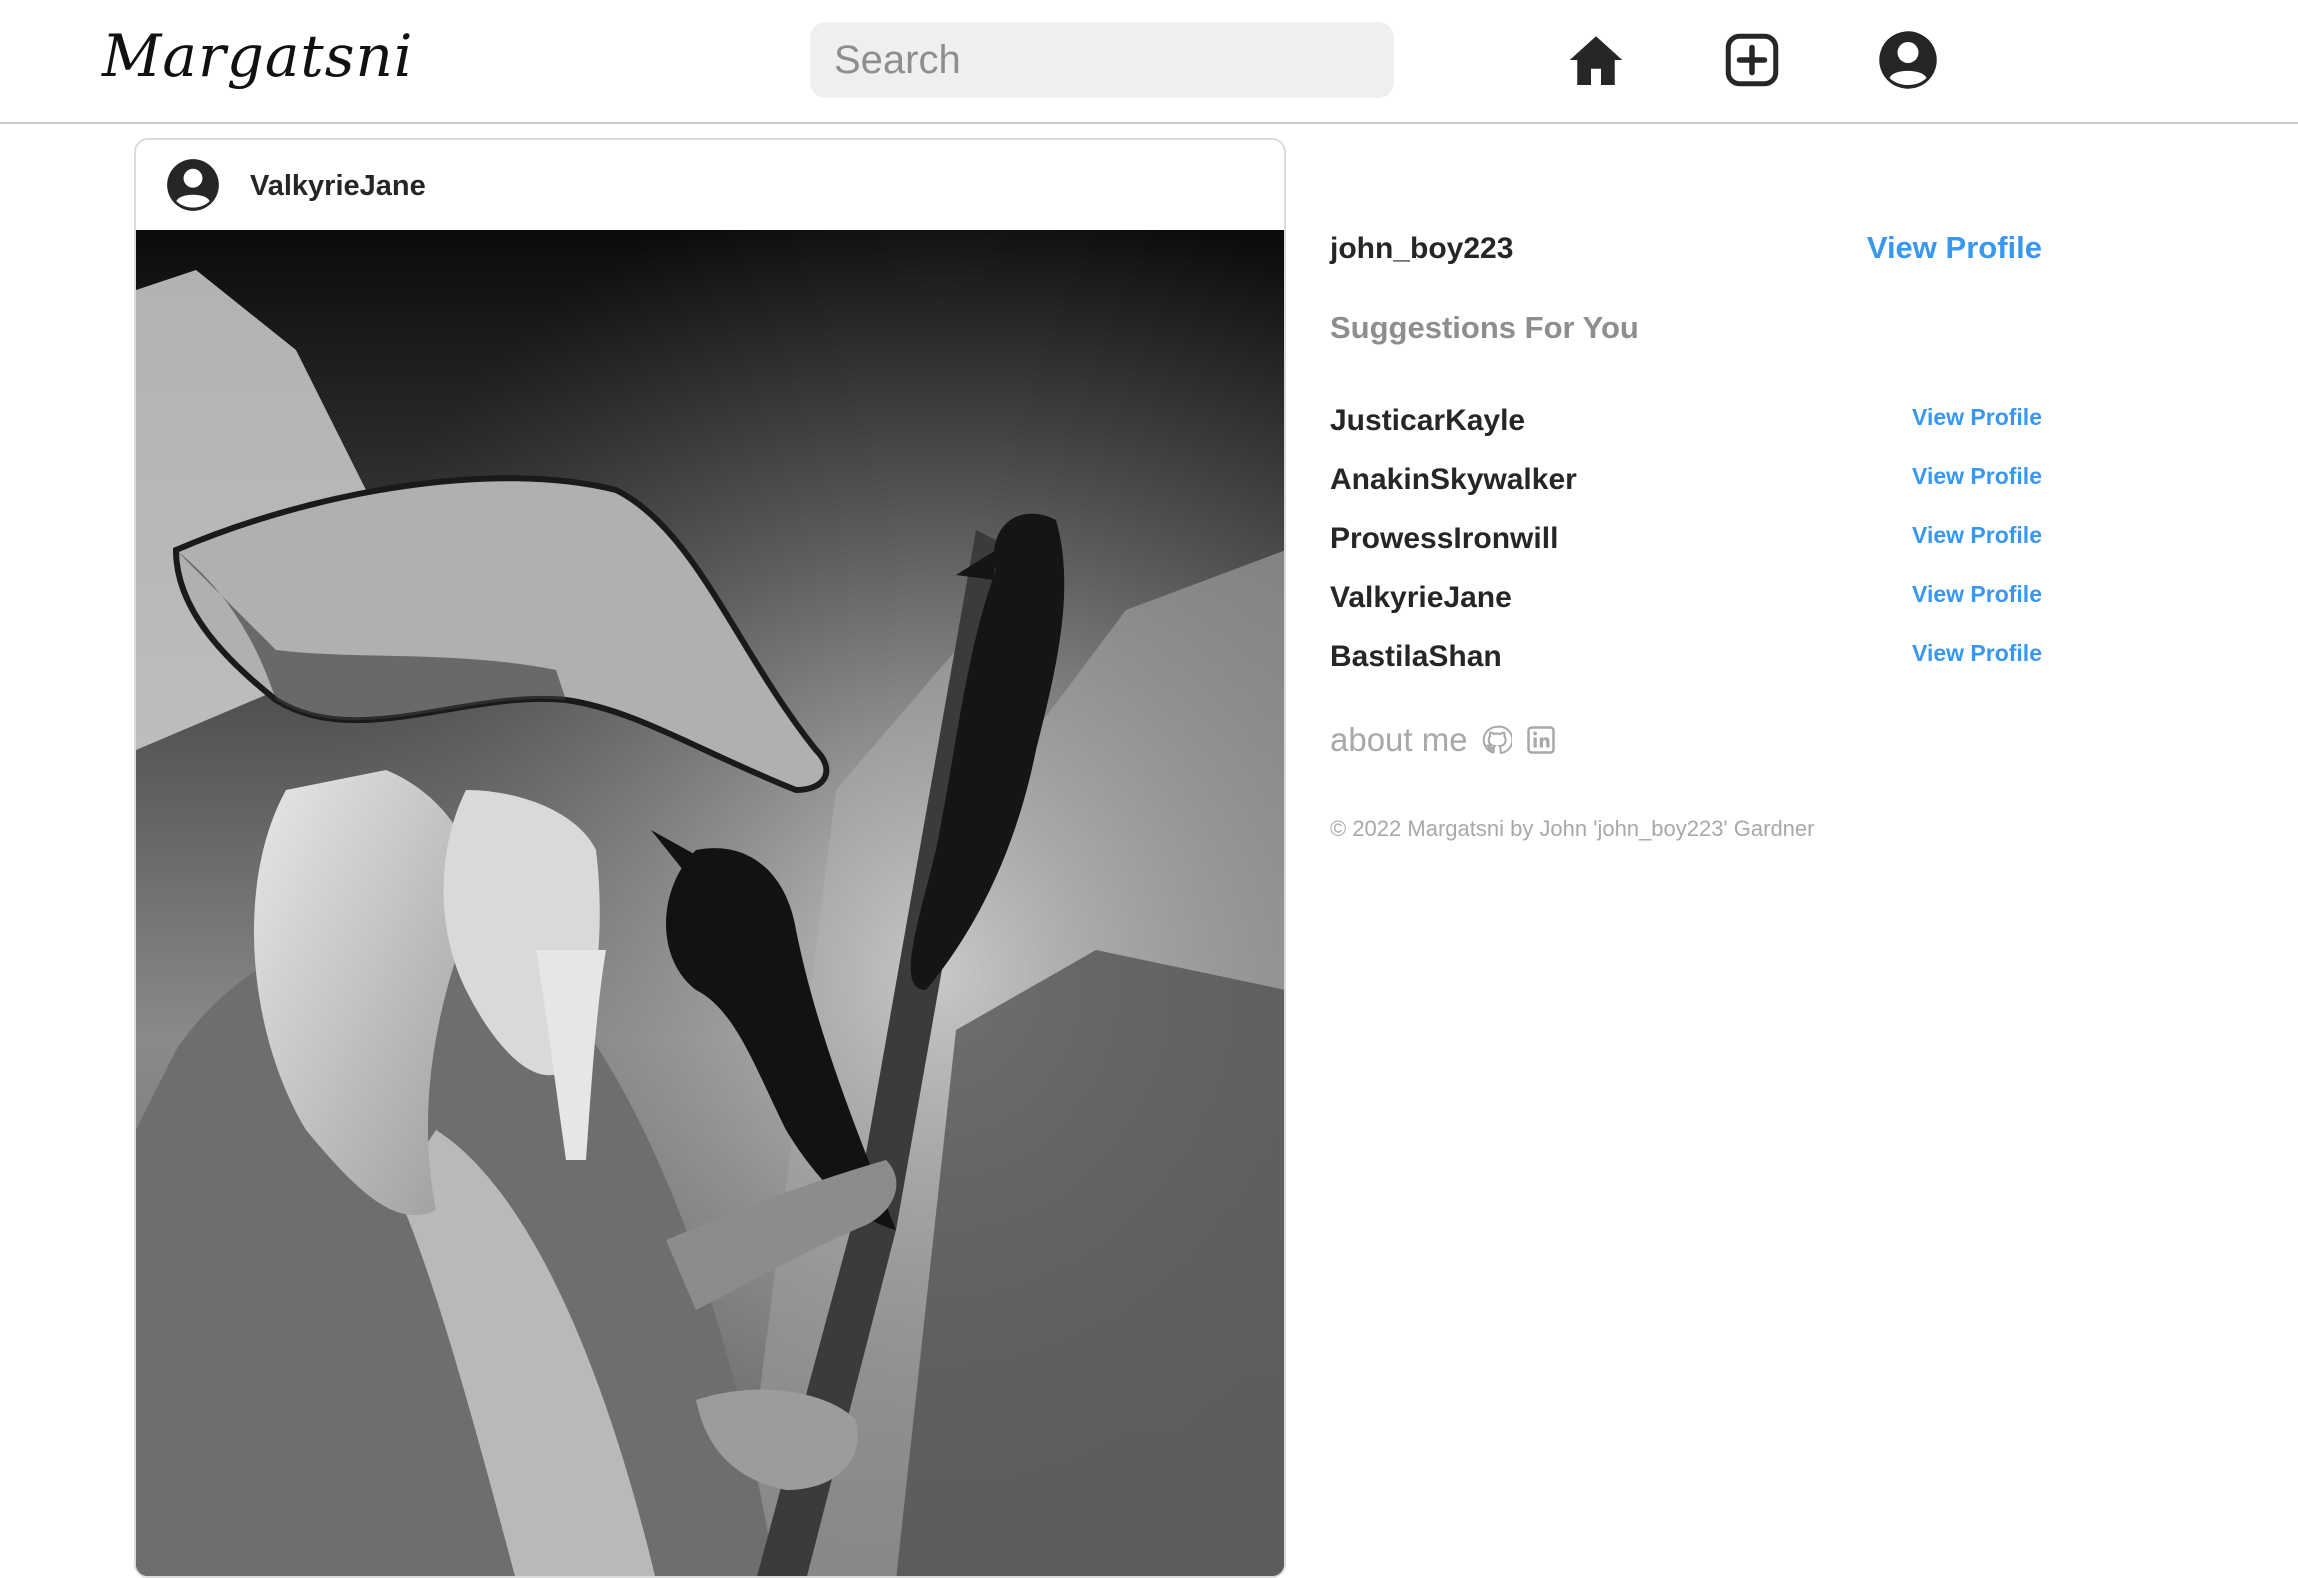 This screenshot has height=1578, width=2298. Describe the element at coordinates (1752, 60) in the screenshot. I see `new-post-icon` at that location.